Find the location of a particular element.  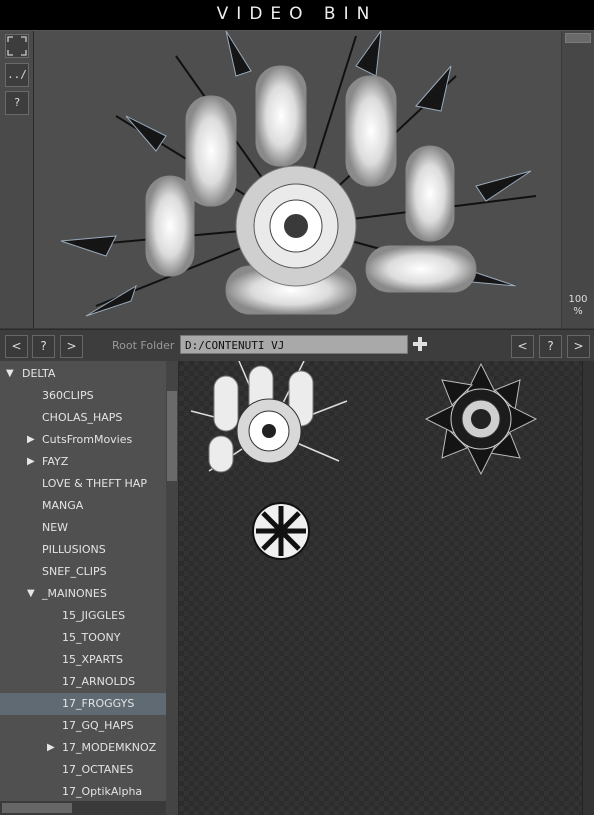

tree-item: 15_JIGGLES is located at coordinates (83, 616).